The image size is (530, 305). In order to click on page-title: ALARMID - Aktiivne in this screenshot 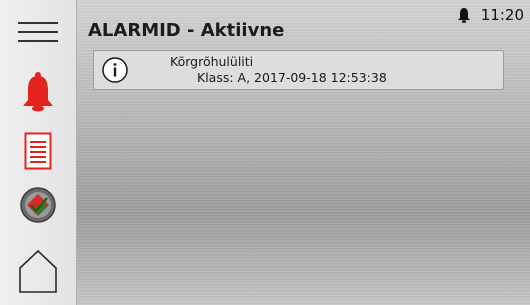, I will do `click(186, 30)`.